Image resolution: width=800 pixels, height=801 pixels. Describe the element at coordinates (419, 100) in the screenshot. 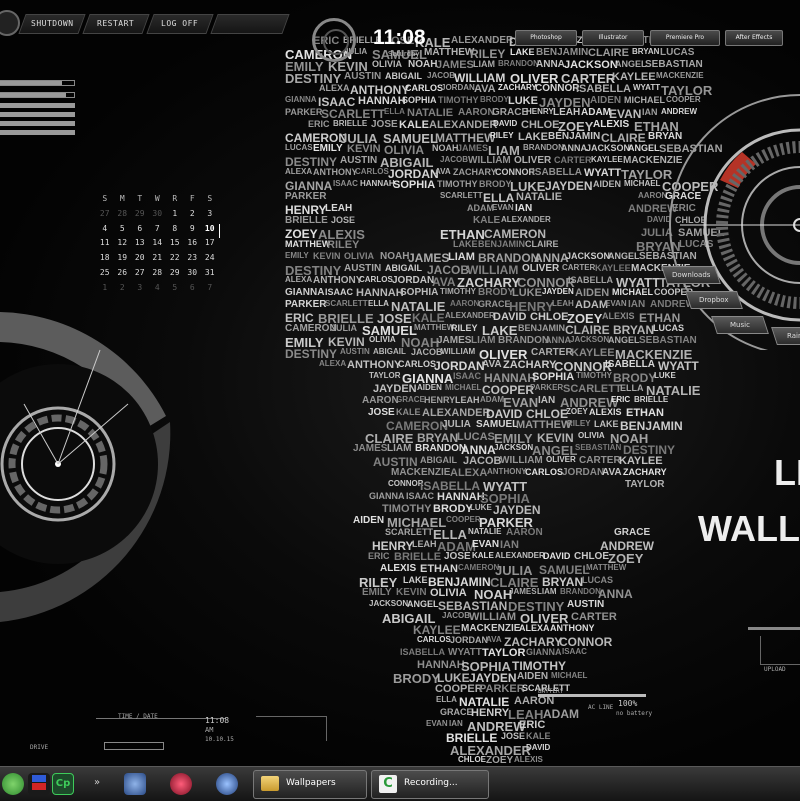

I see `face-word: SOPHIA` at that location.